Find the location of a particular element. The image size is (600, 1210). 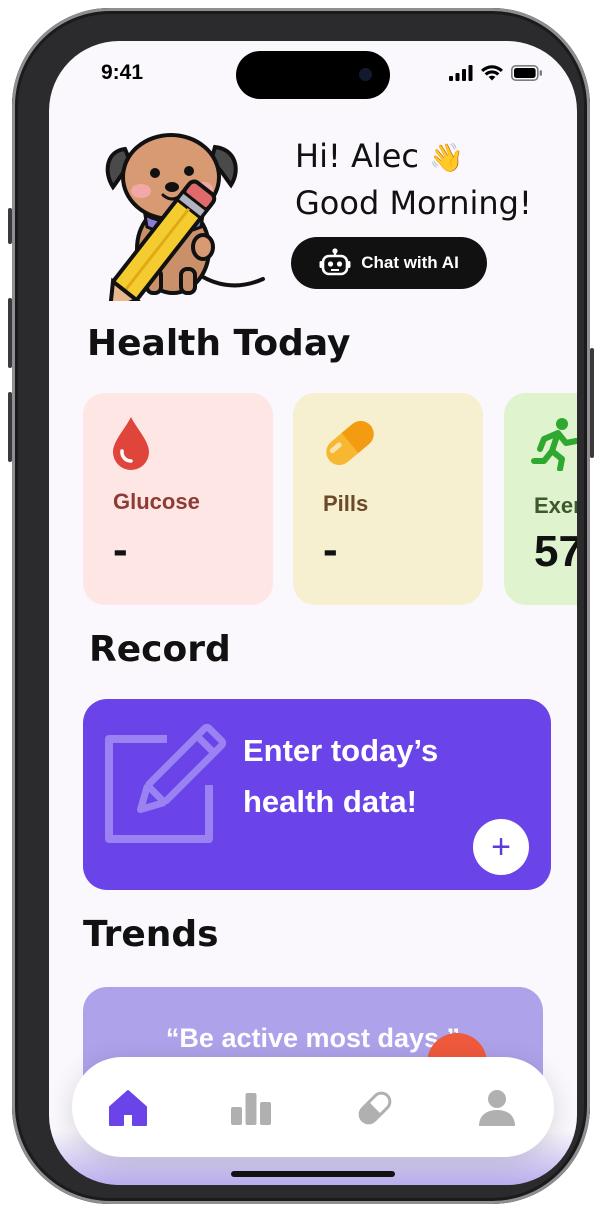

glucose-label: Glucose is located at coordinates (156, 501).